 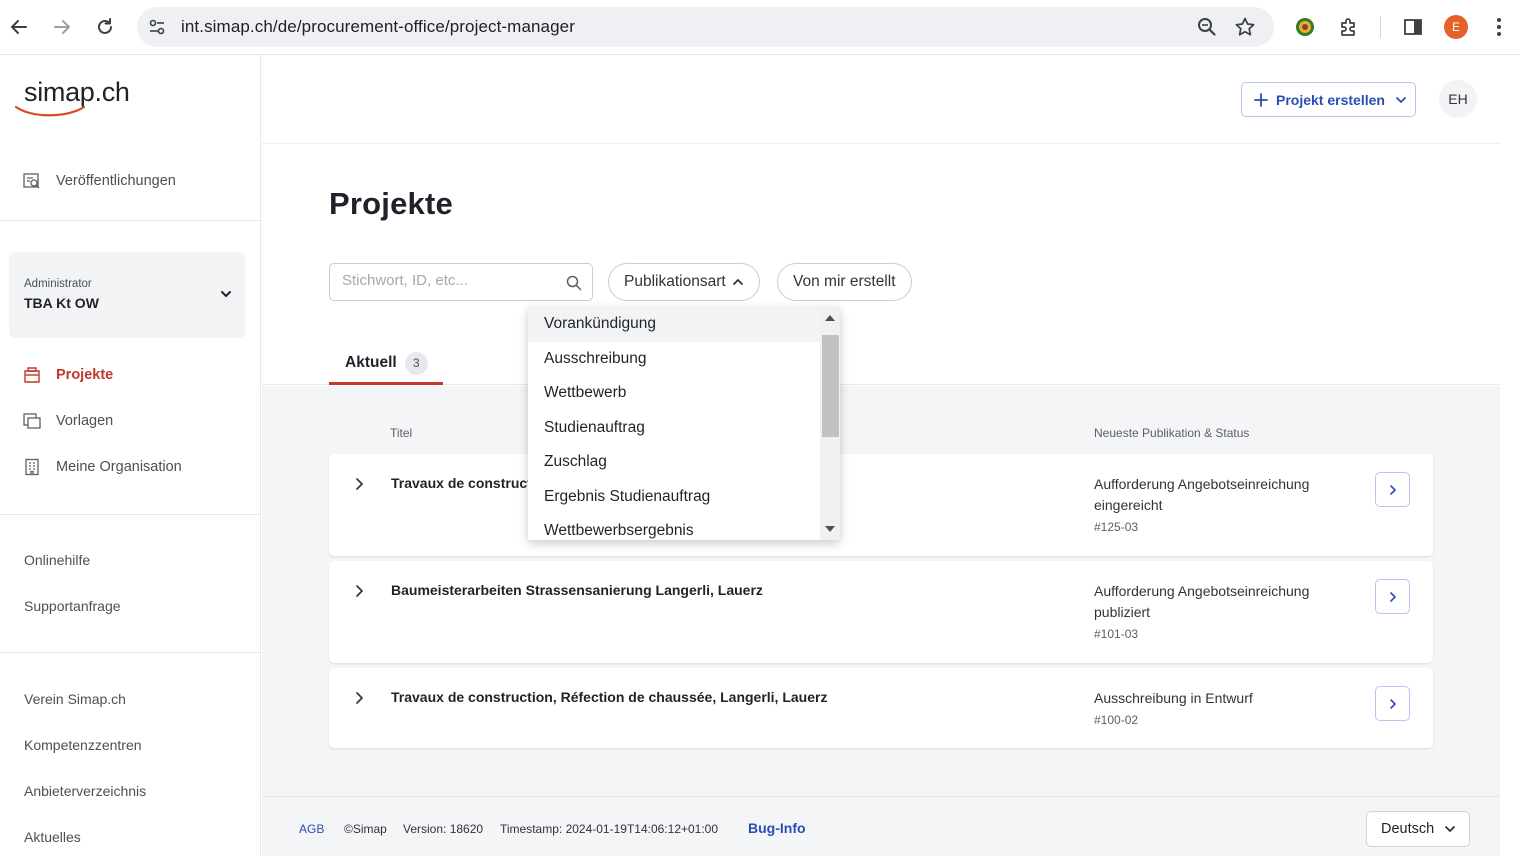 I want to click on site-settings-icon, so click(x=157, y=27).